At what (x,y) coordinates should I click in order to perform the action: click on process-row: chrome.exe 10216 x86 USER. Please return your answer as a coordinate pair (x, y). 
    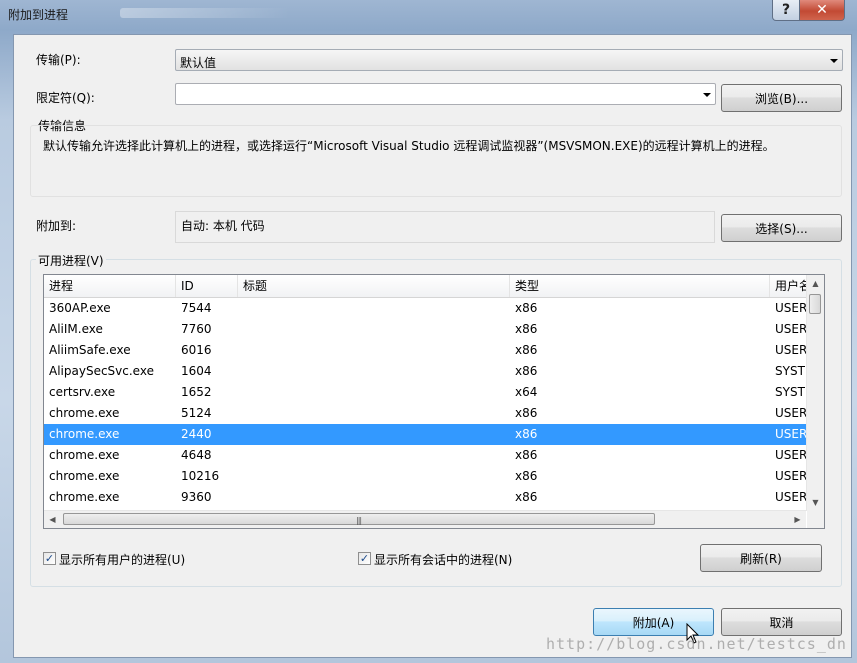
    Looking at the image, I should click on (425, 476).